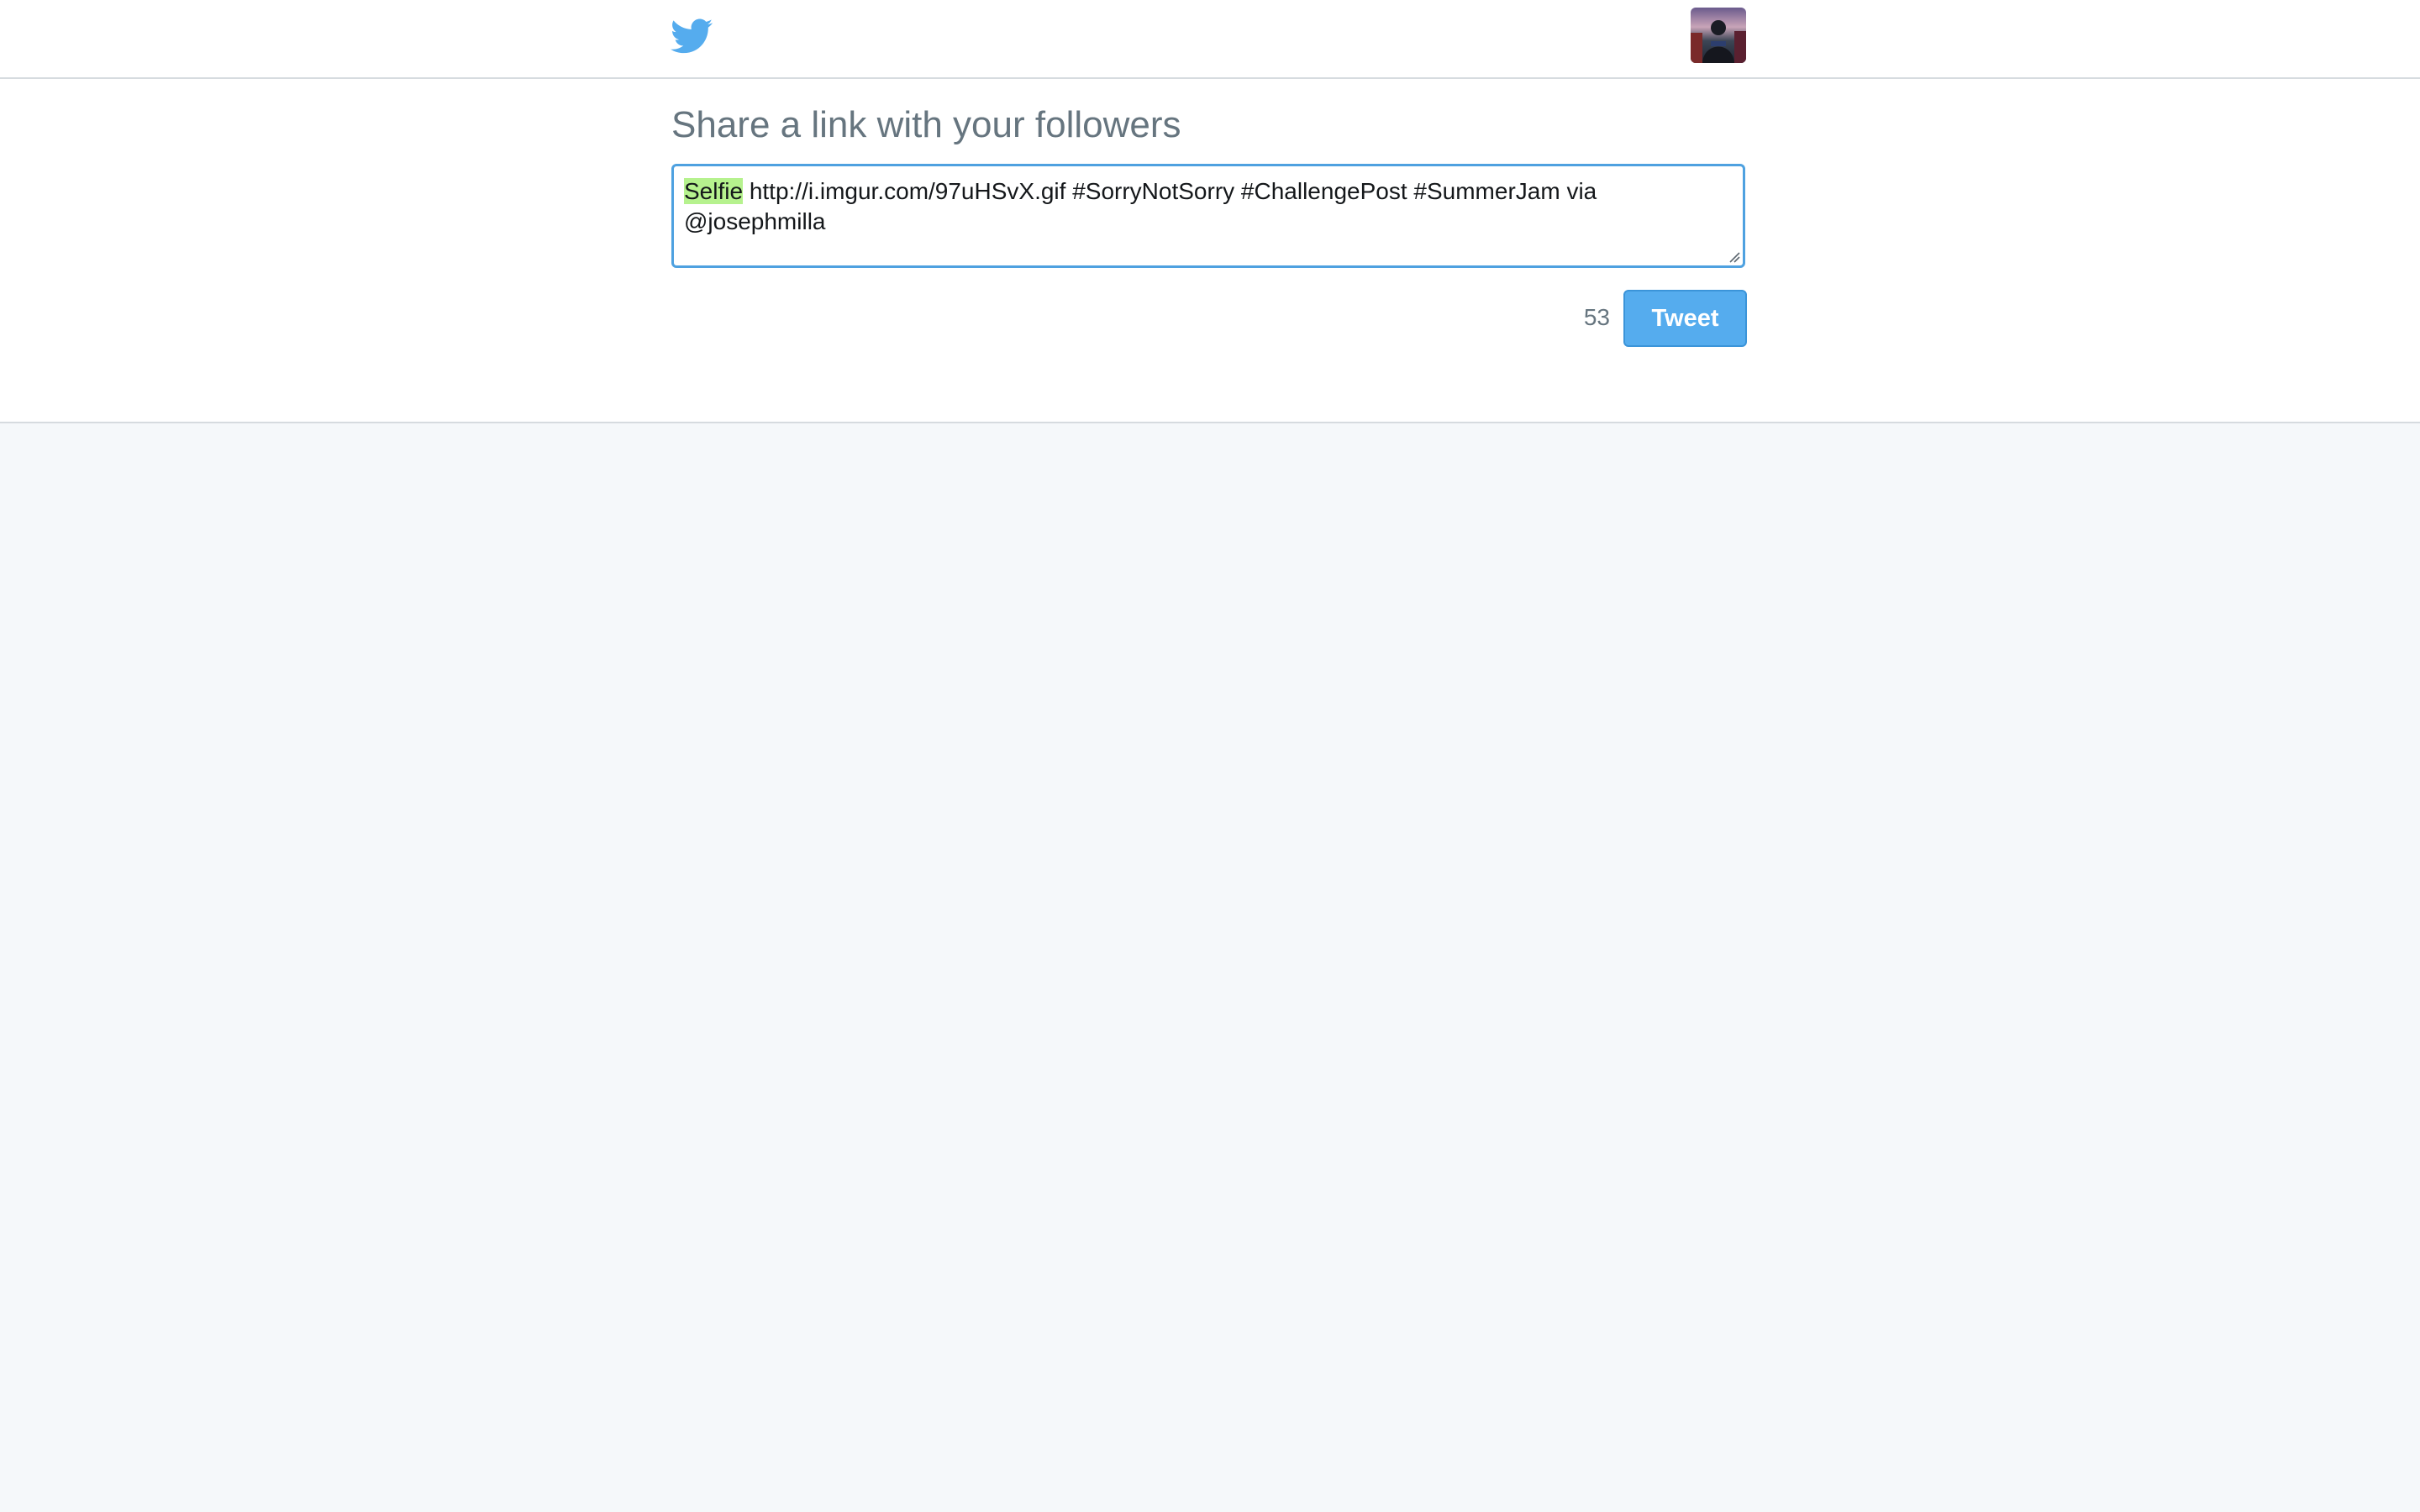  I want to click on tweet-button: Tweet, so click(1685, 318).